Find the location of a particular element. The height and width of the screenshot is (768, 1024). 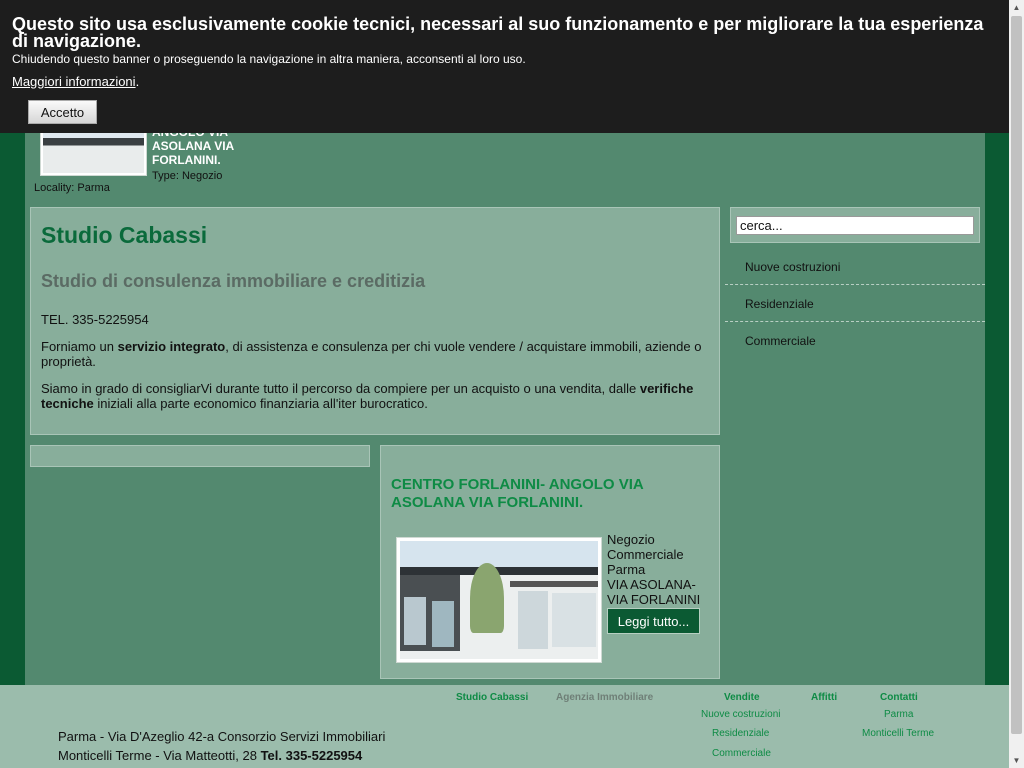

property-address: VIA ASOLANA- is located at coordinates (651, 584).